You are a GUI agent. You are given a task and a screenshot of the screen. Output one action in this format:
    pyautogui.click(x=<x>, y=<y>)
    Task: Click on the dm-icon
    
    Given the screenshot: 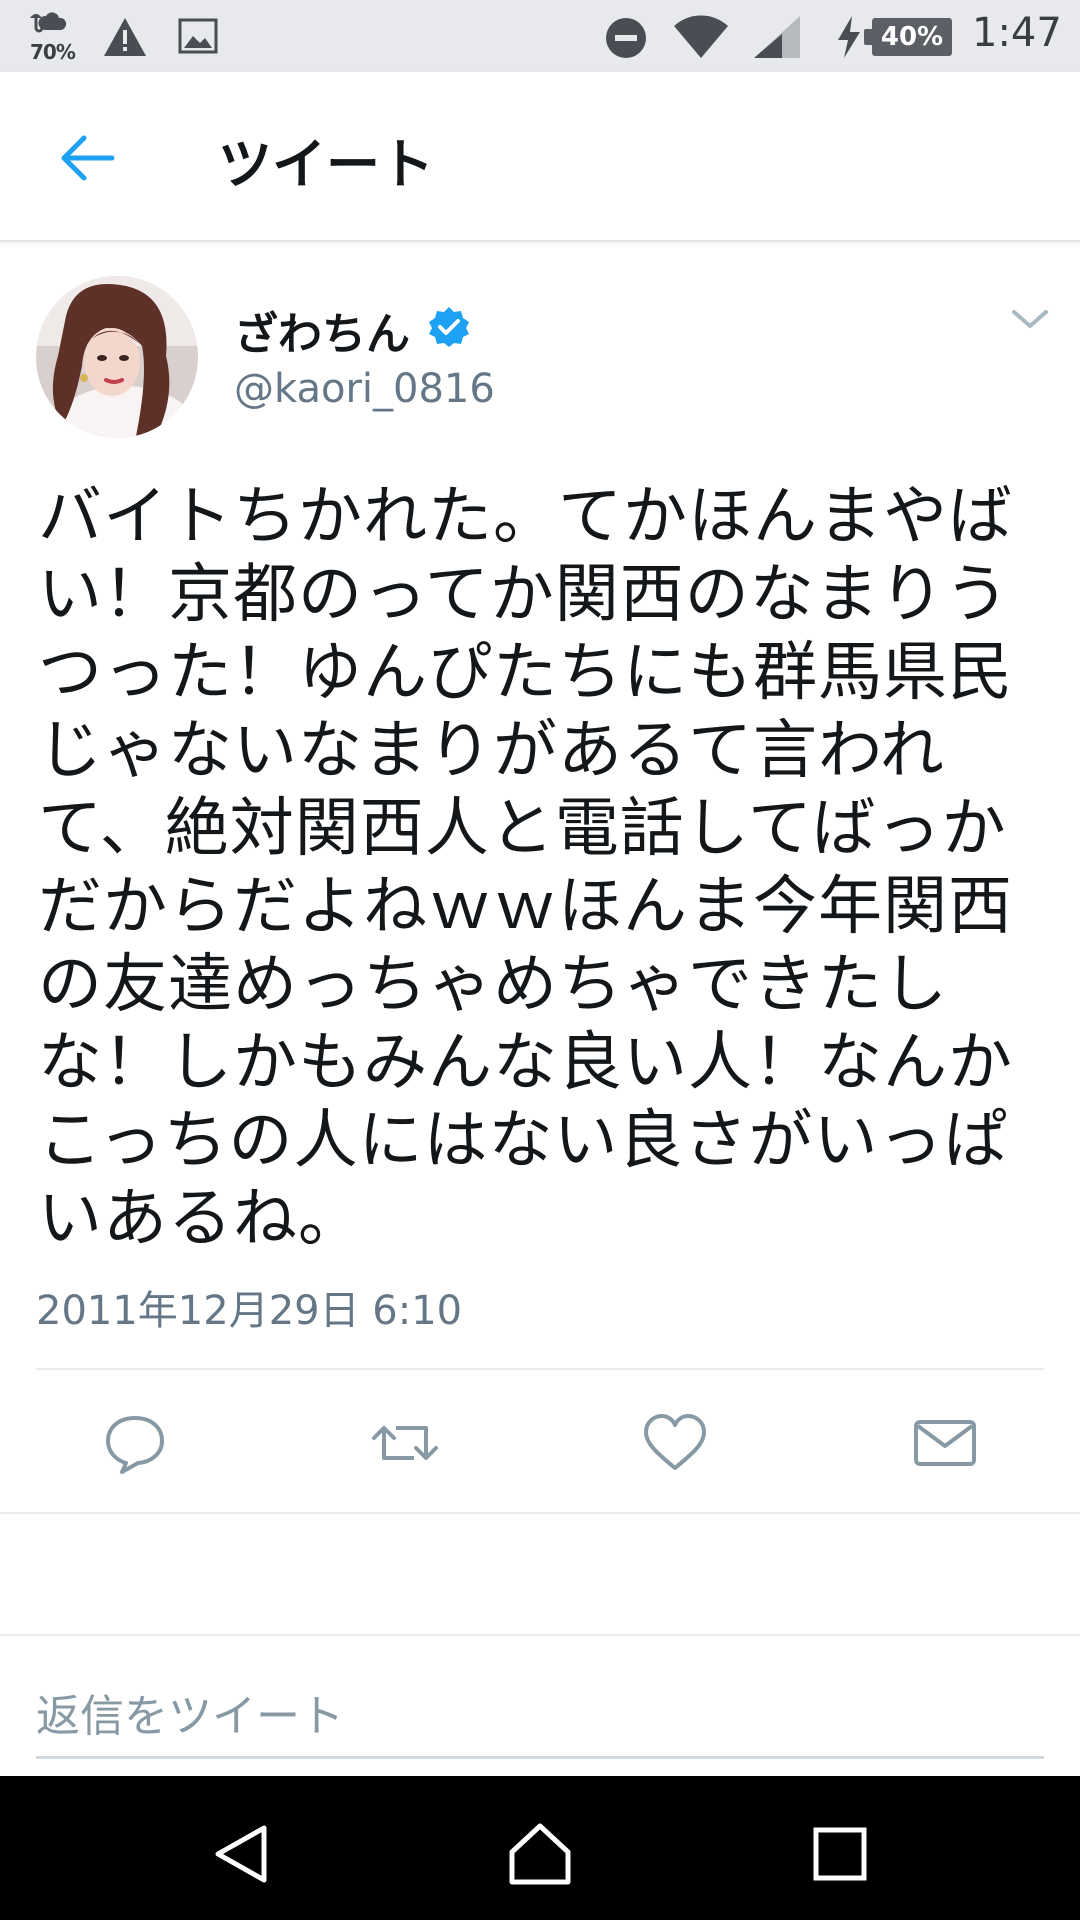 What is the action you would take?
    pyautogui.click(x=945, y=1443)
    